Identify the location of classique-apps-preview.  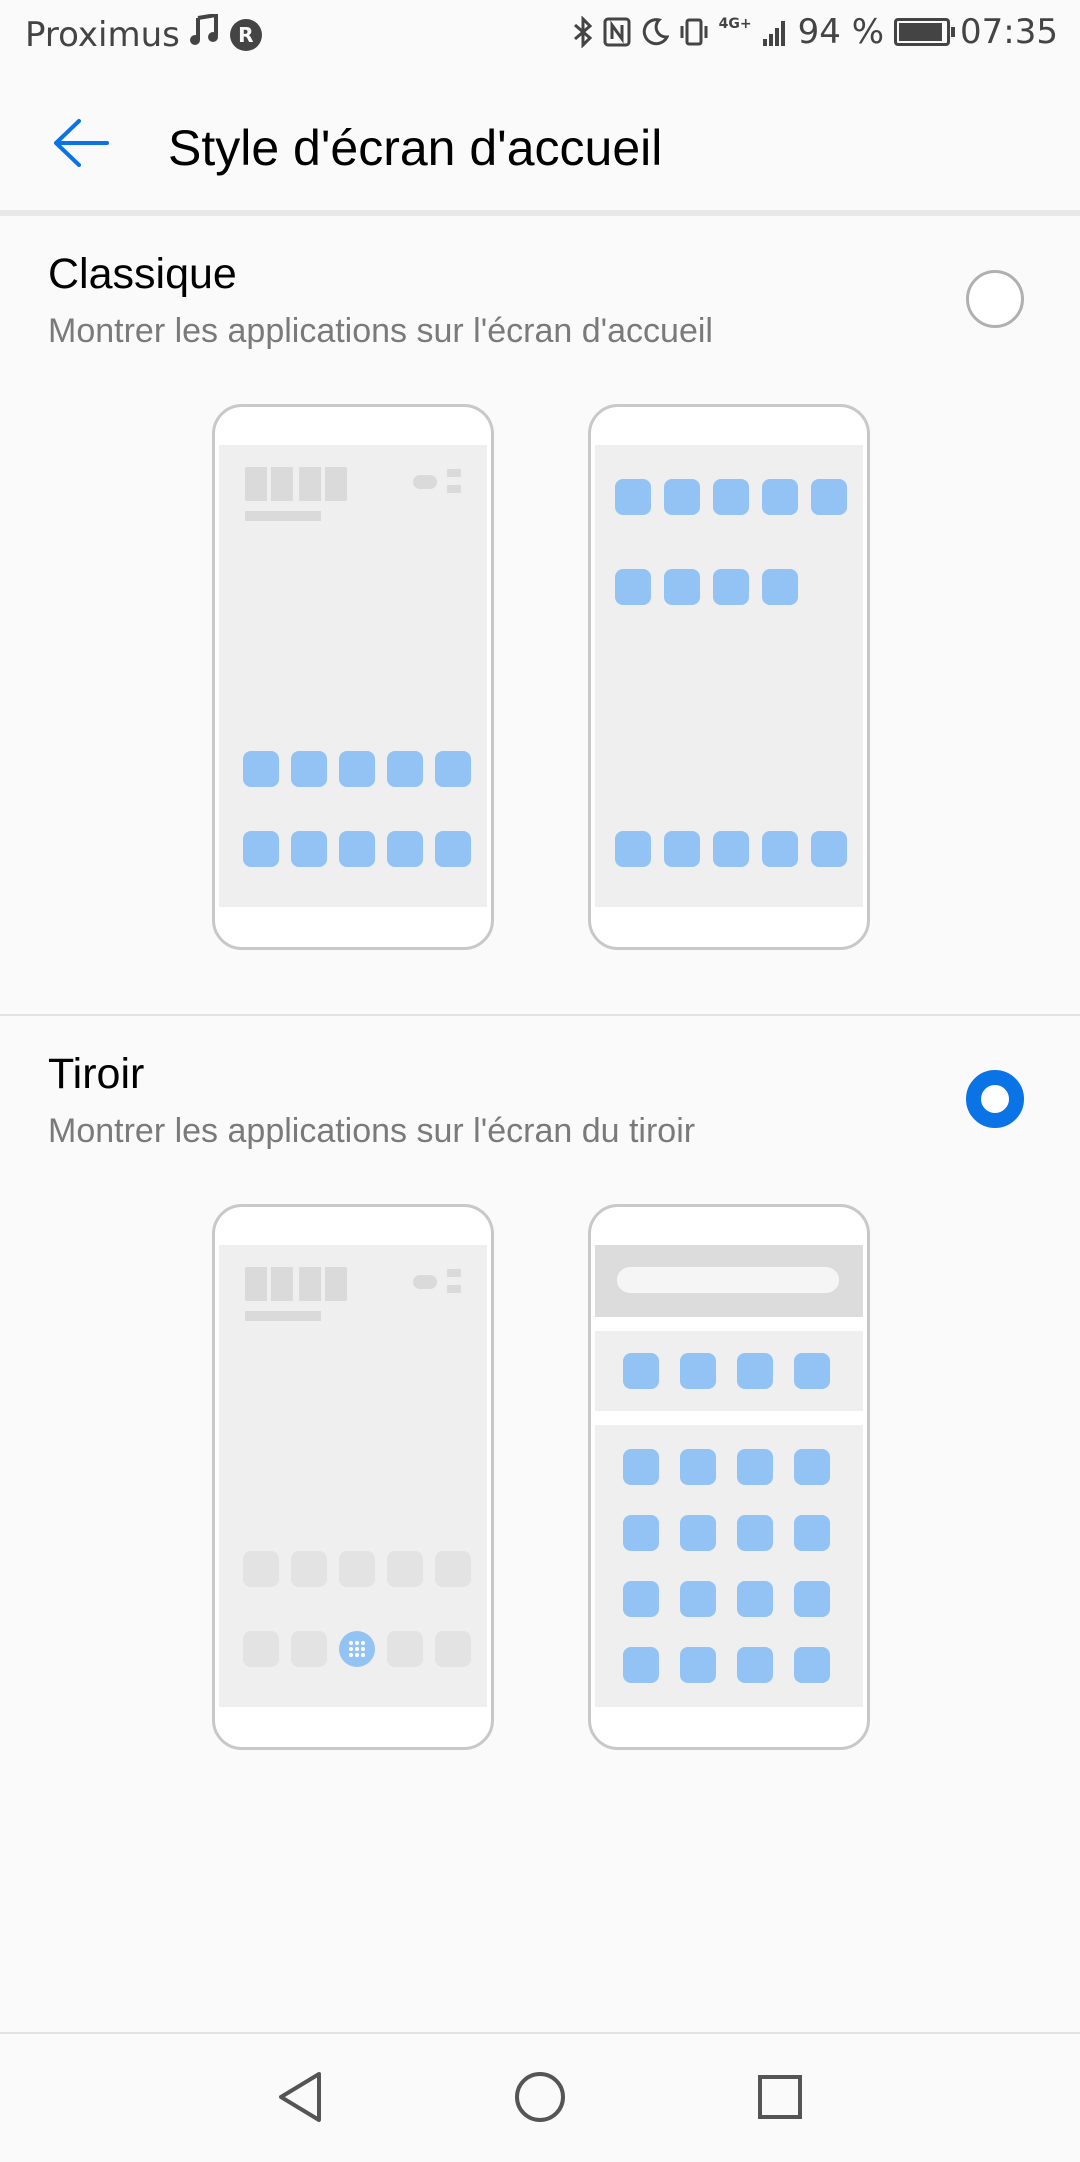
(729, 677).